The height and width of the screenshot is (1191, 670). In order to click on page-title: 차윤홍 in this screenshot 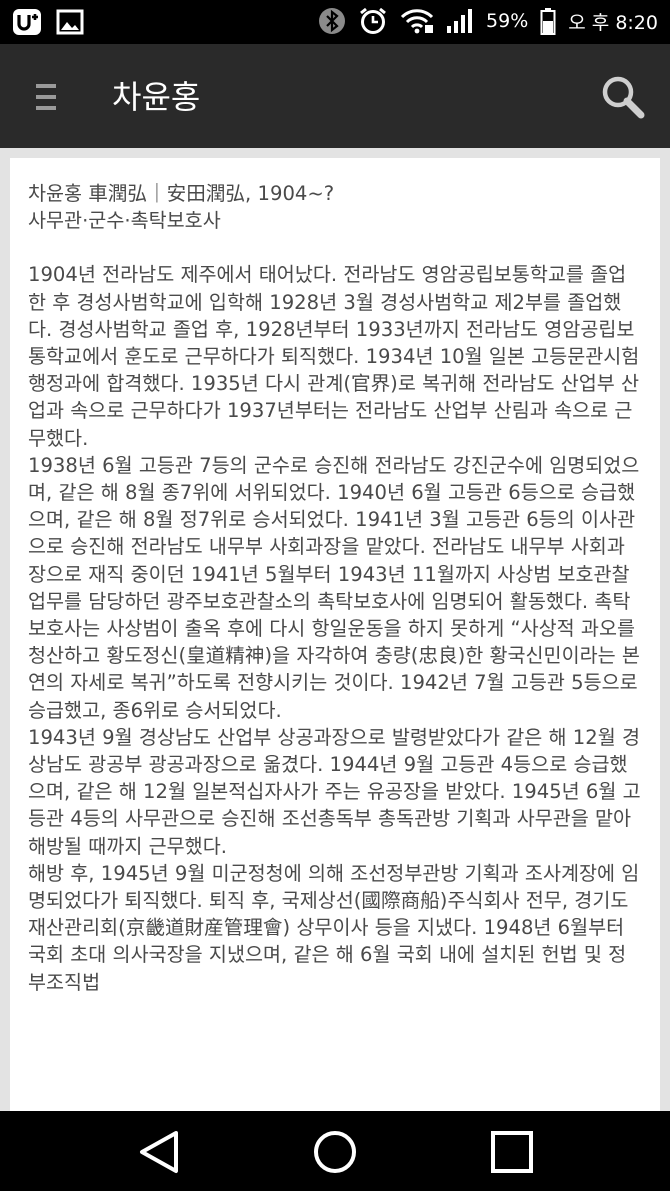, I will do `click(156, 97)`.